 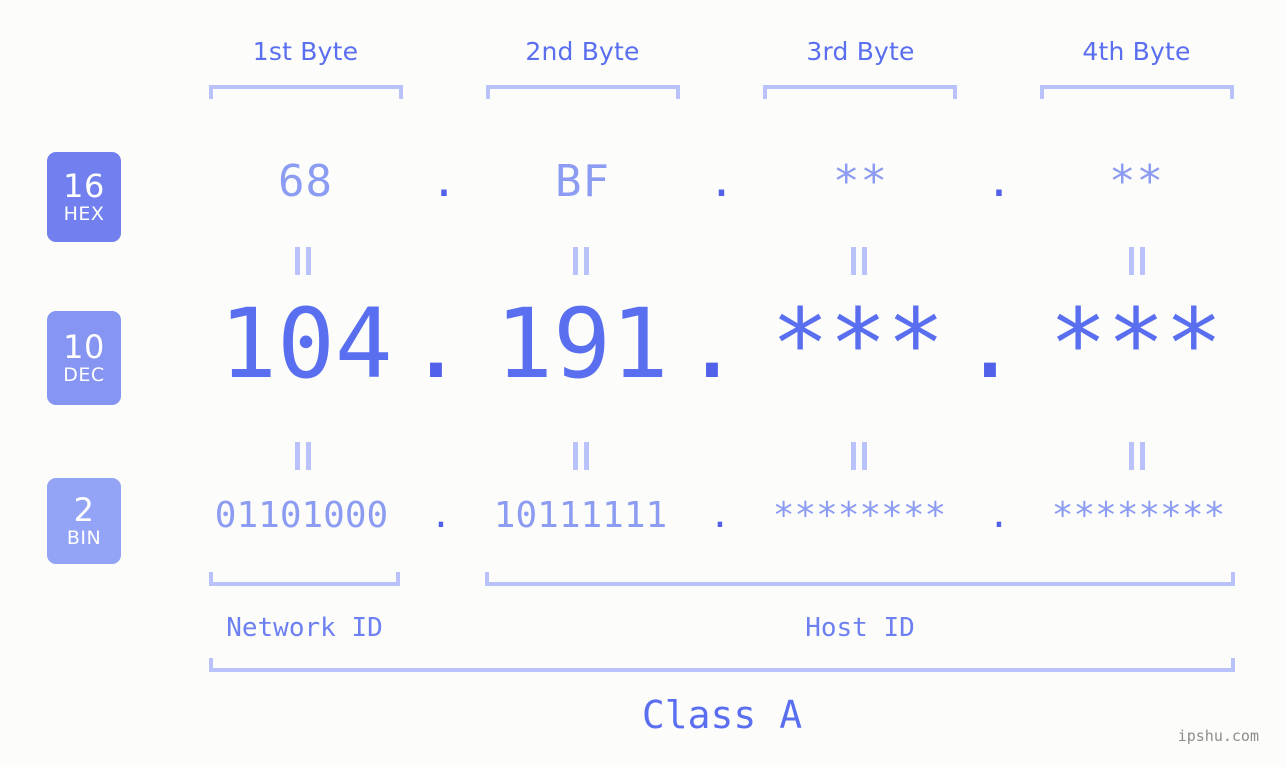 What do you see at coordinates (1218, 736) in the screenshot?
I see `site-watermark: ipshu.com` at bounding box center [1218, 736].